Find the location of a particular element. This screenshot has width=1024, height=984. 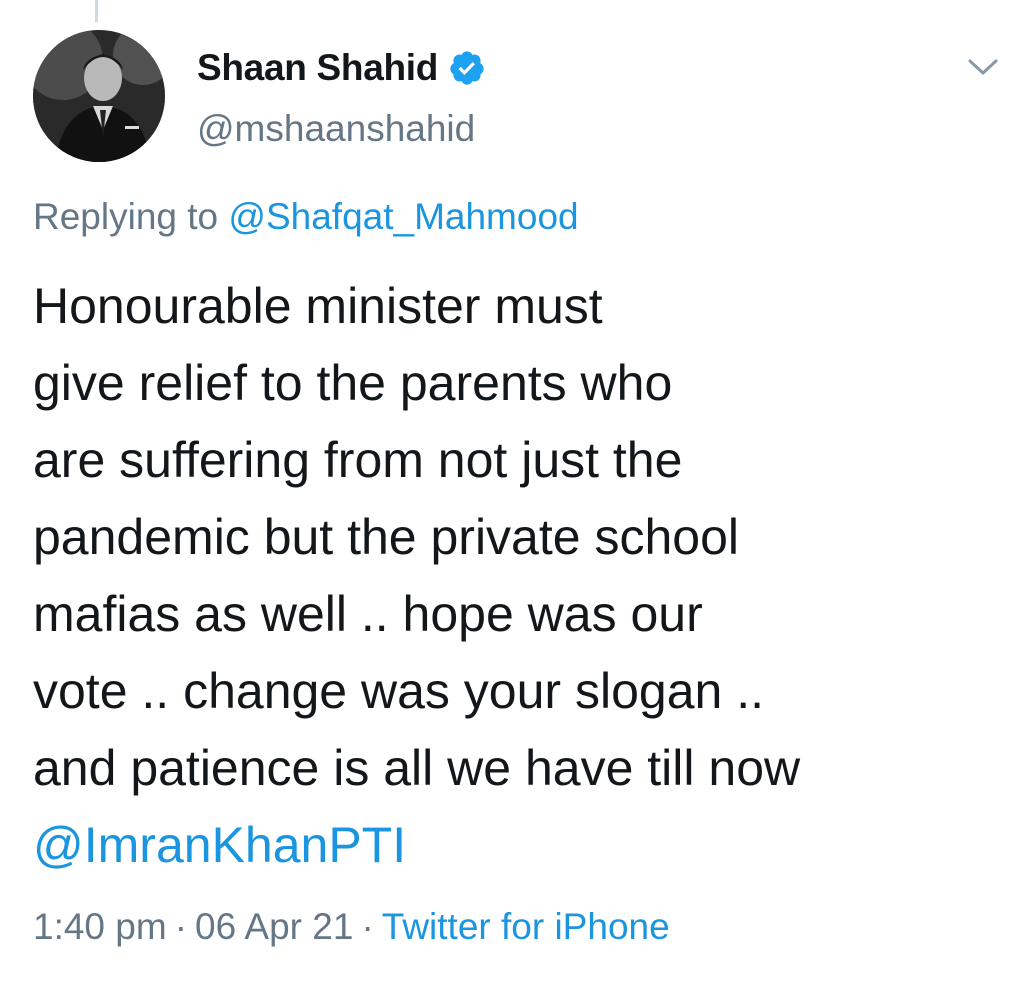

tweet-text-line: and patience is all we have till now is located at coordinates (417, 768).